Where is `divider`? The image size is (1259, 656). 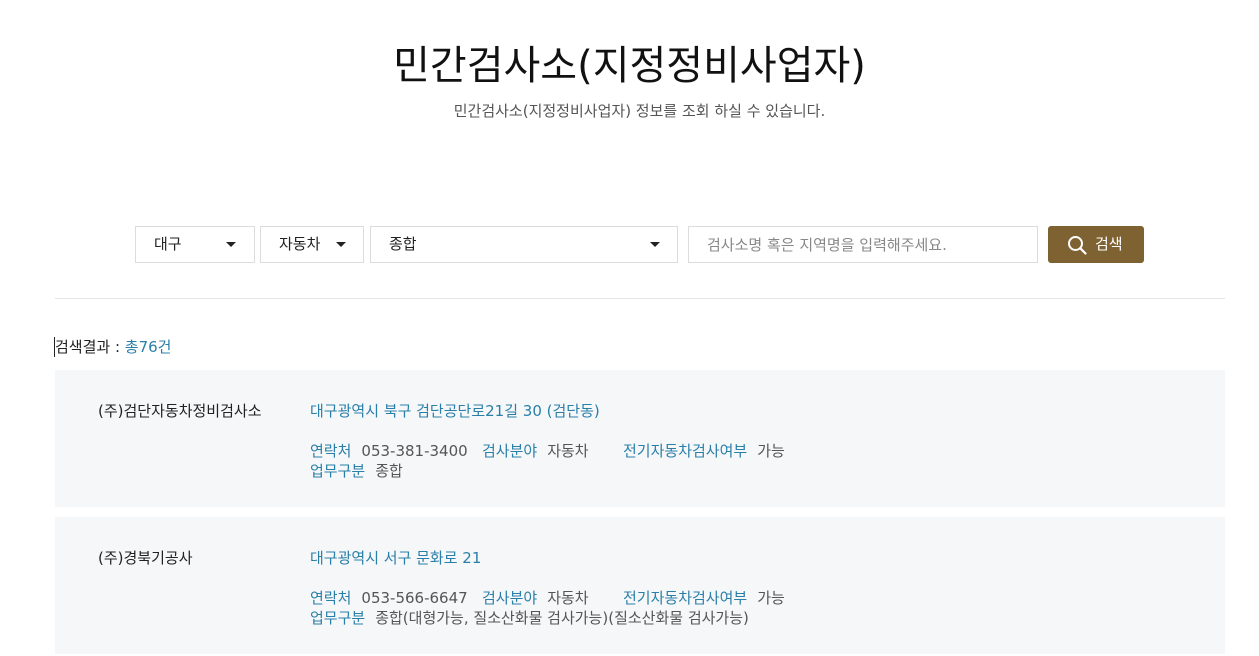
divider is located at coordinates (640, 298).